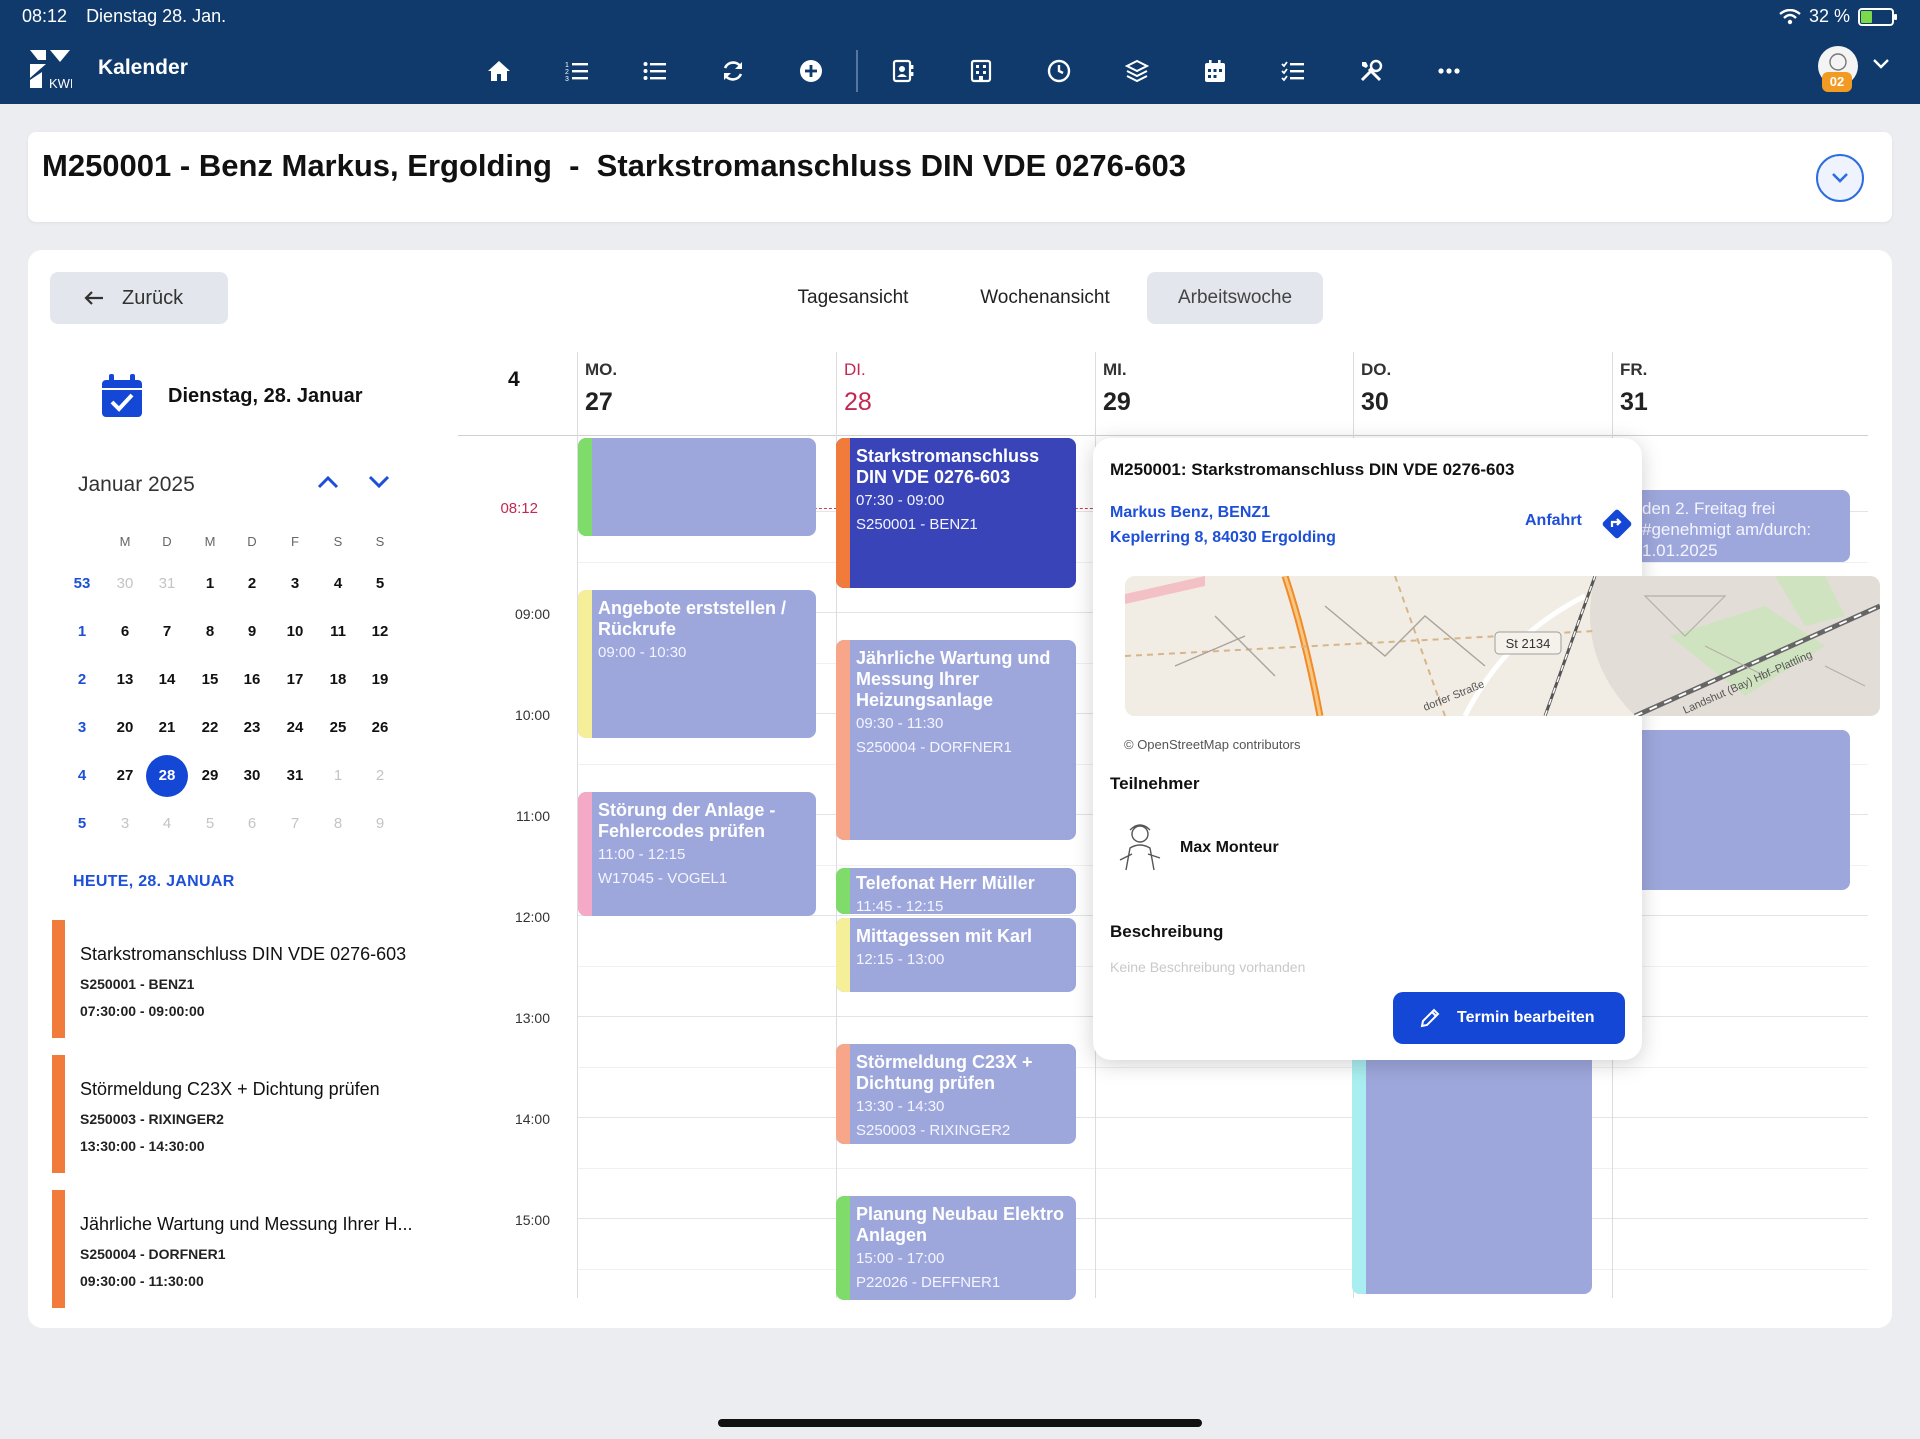  What do you see at coordinates (156, 16) in the screenshot?
I see `status-date: Dienstag 28. Jan.` at bounding box center [156, 16].